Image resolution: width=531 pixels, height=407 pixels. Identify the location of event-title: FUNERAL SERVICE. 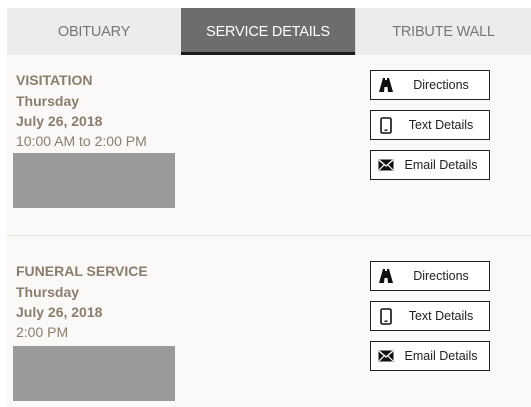
(82, 271).